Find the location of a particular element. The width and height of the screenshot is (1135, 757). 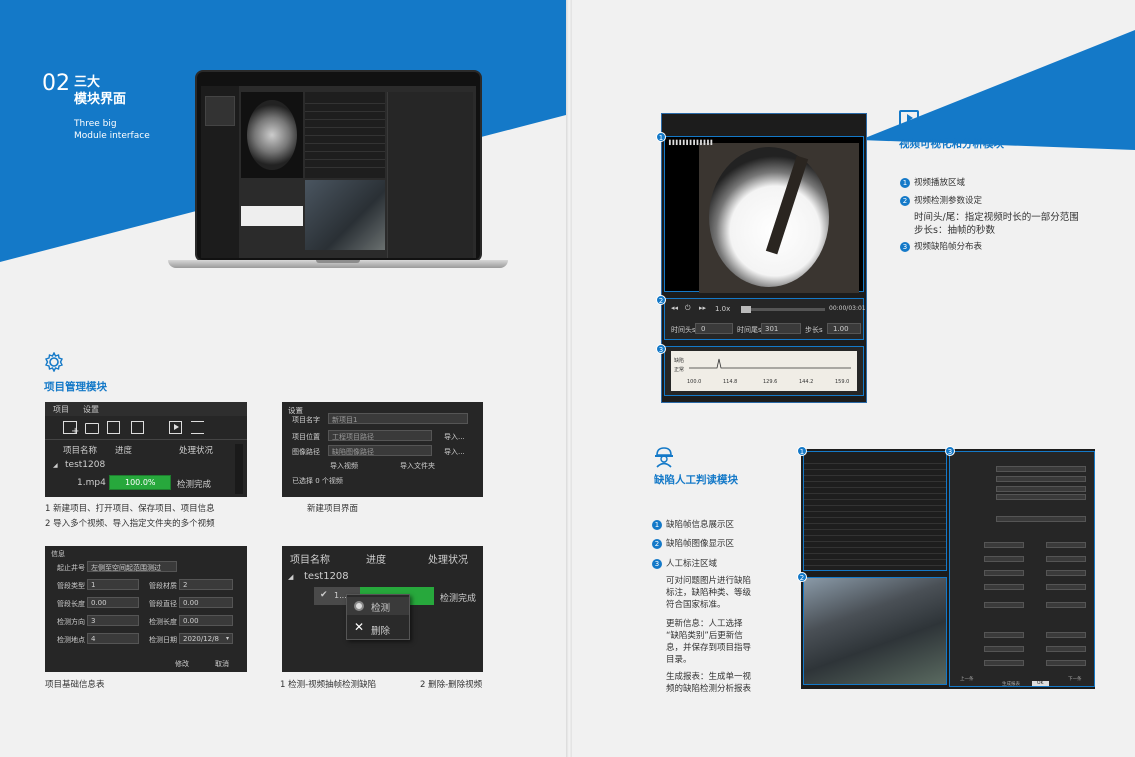

chart-tick-2: 129.6 is located at coordinates (770, 382).